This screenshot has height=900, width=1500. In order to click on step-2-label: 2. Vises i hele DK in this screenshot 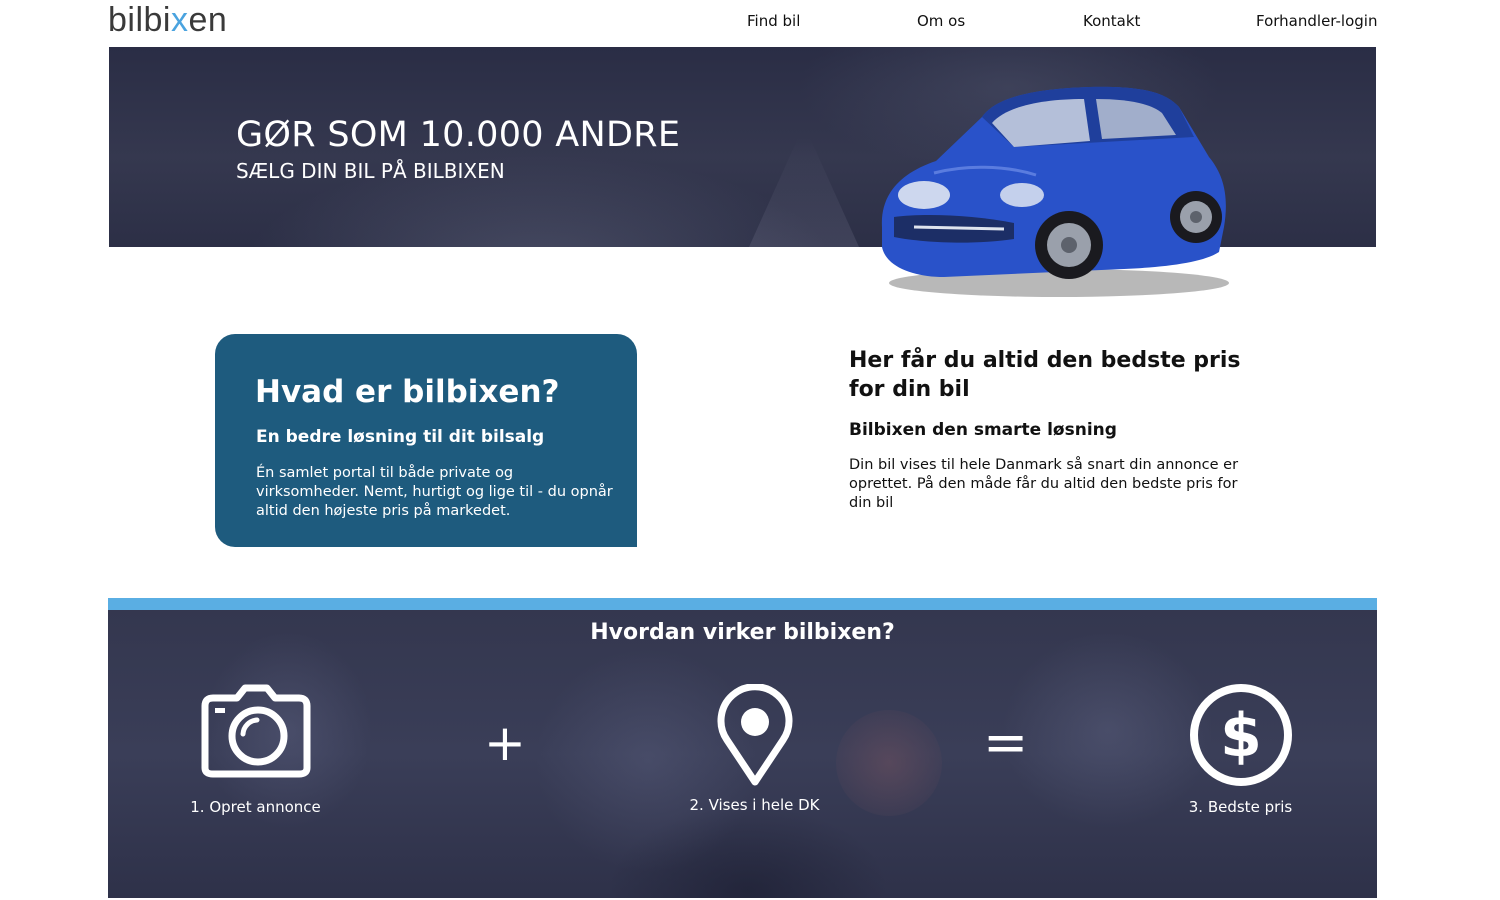, I will do `click(754, 805)`.